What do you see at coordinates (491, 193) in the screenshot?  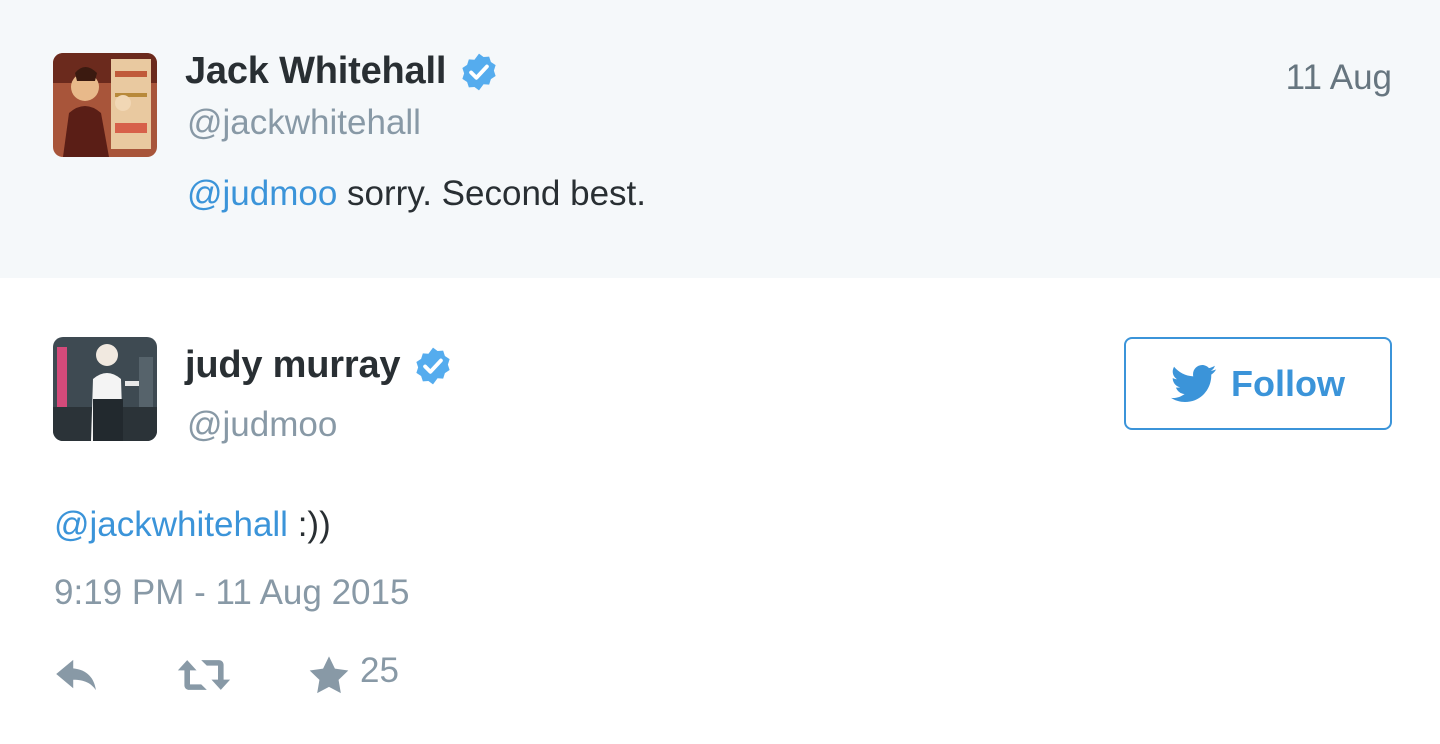 I see `tweet-body: sorry. Second best.` at bounding box center [491, 193].